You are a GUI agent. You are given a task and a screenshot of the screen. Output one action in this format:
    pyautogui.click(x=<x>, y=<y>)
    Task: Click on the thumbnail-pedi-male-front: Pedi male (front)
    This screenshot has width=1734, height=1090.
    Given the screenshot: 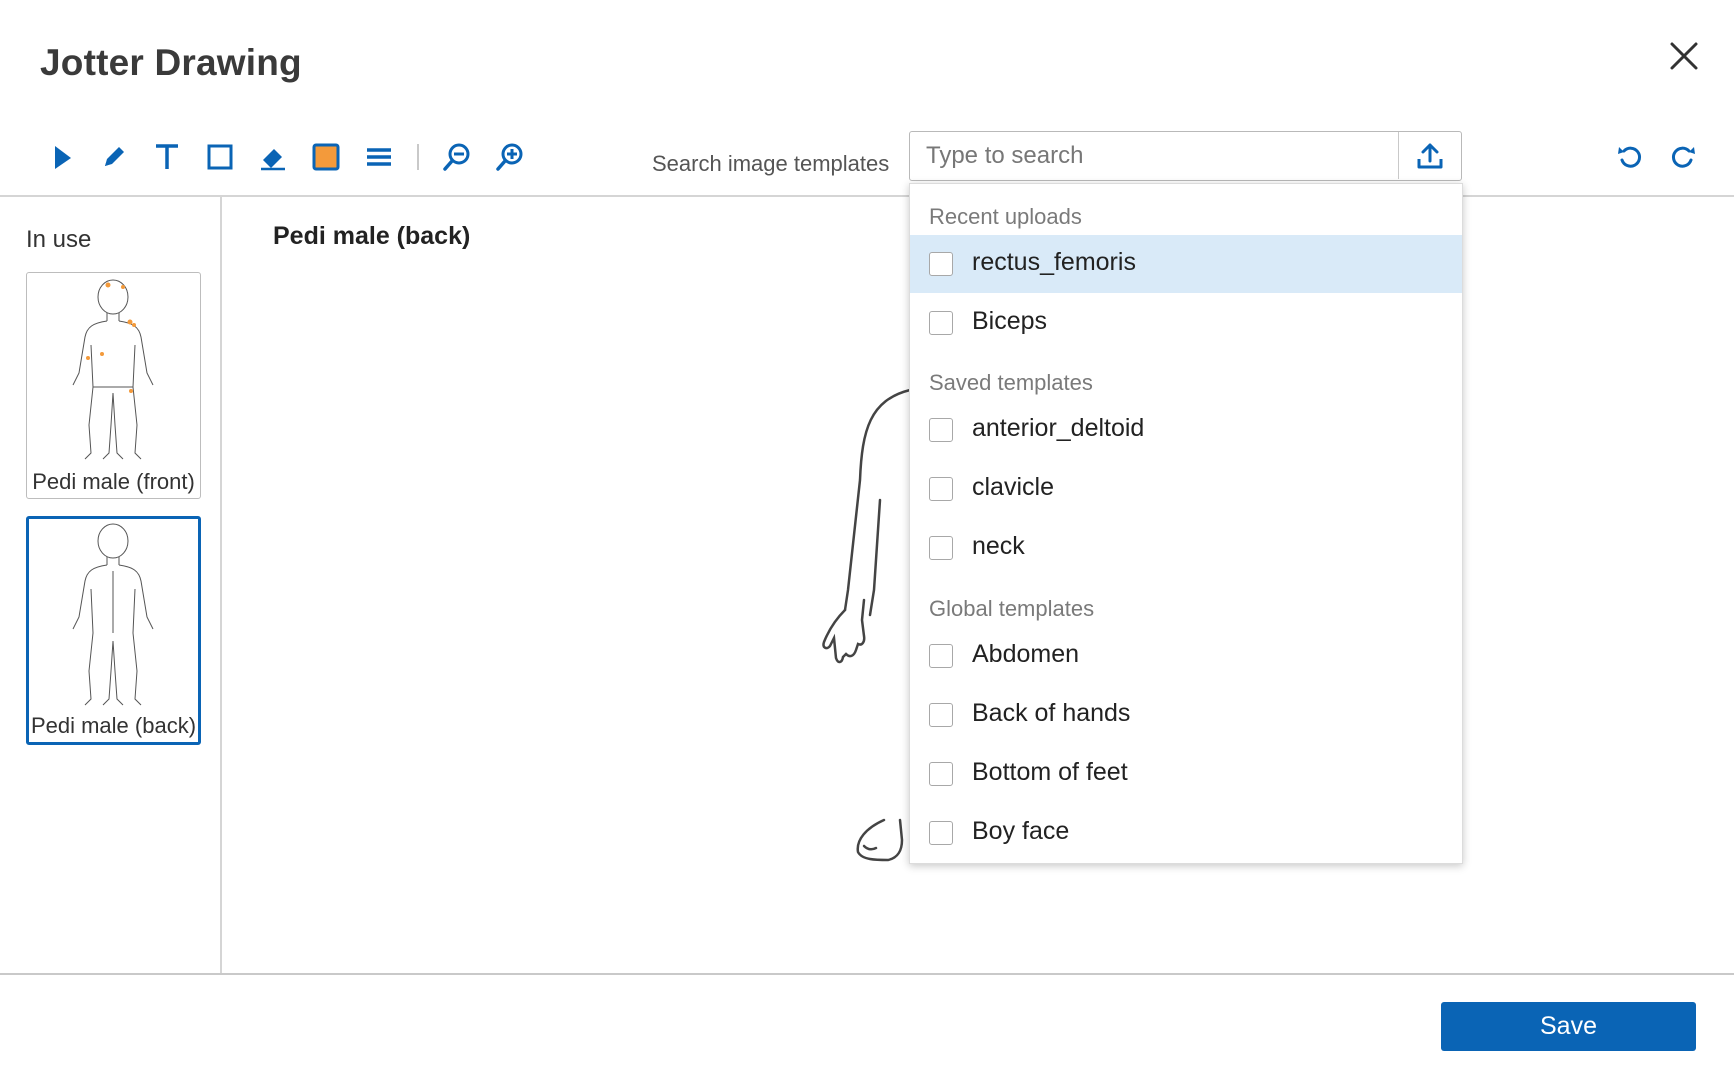 What is the action you would take?
    pyautogui.click(x=113, y=385)
    